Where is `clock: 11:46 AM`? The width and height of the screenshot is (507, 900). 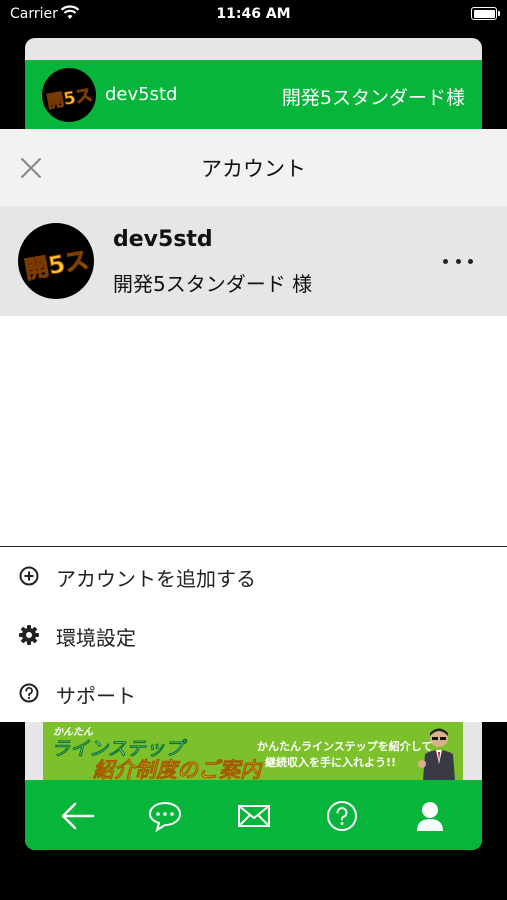 clock: 11:46 AM is located at coordinates (253, 14).